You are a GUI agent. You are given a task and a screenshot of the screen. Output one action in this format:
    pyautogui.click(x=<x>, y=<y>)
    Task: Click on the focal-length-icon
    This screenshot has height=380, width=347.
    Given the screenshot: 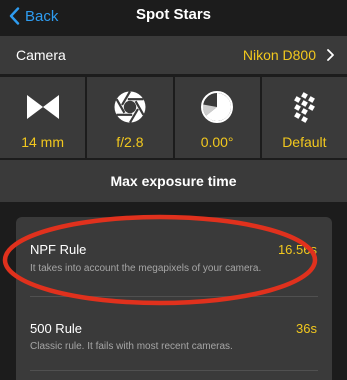 What is the action you would take?
    pyautogui.click(x=42, y=107)
    